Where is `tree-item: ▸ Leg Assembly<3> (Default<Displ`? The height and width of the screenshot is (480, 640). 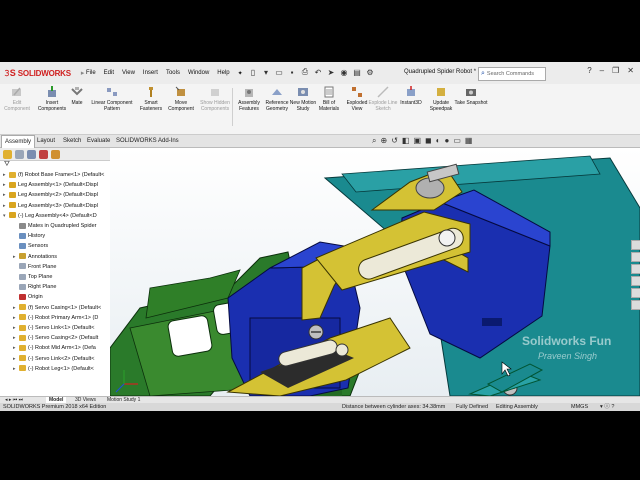
tree-item: ▸ Leg Assembly<3> (Default<Displ is located at coordinates (50, 206).